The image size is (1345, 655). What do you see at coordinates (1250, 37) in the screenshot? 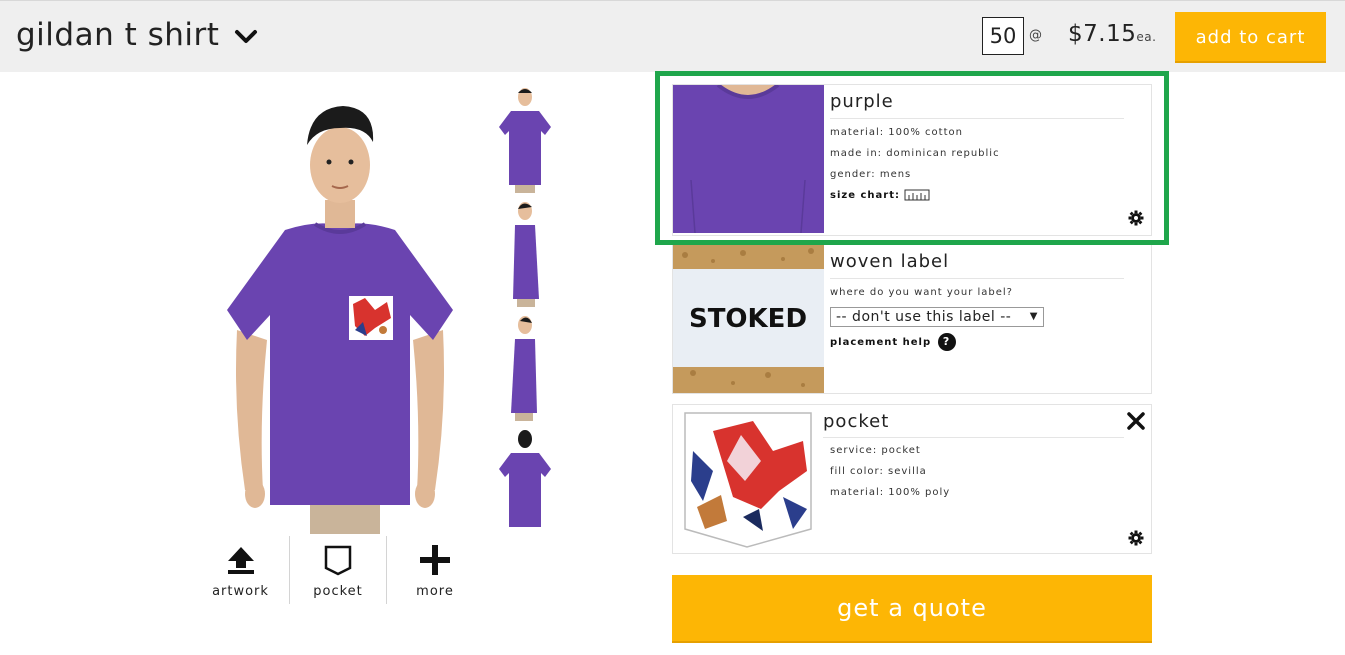
I see `add-to-cart-button: add to cart` at bounding box center [1250, 37].